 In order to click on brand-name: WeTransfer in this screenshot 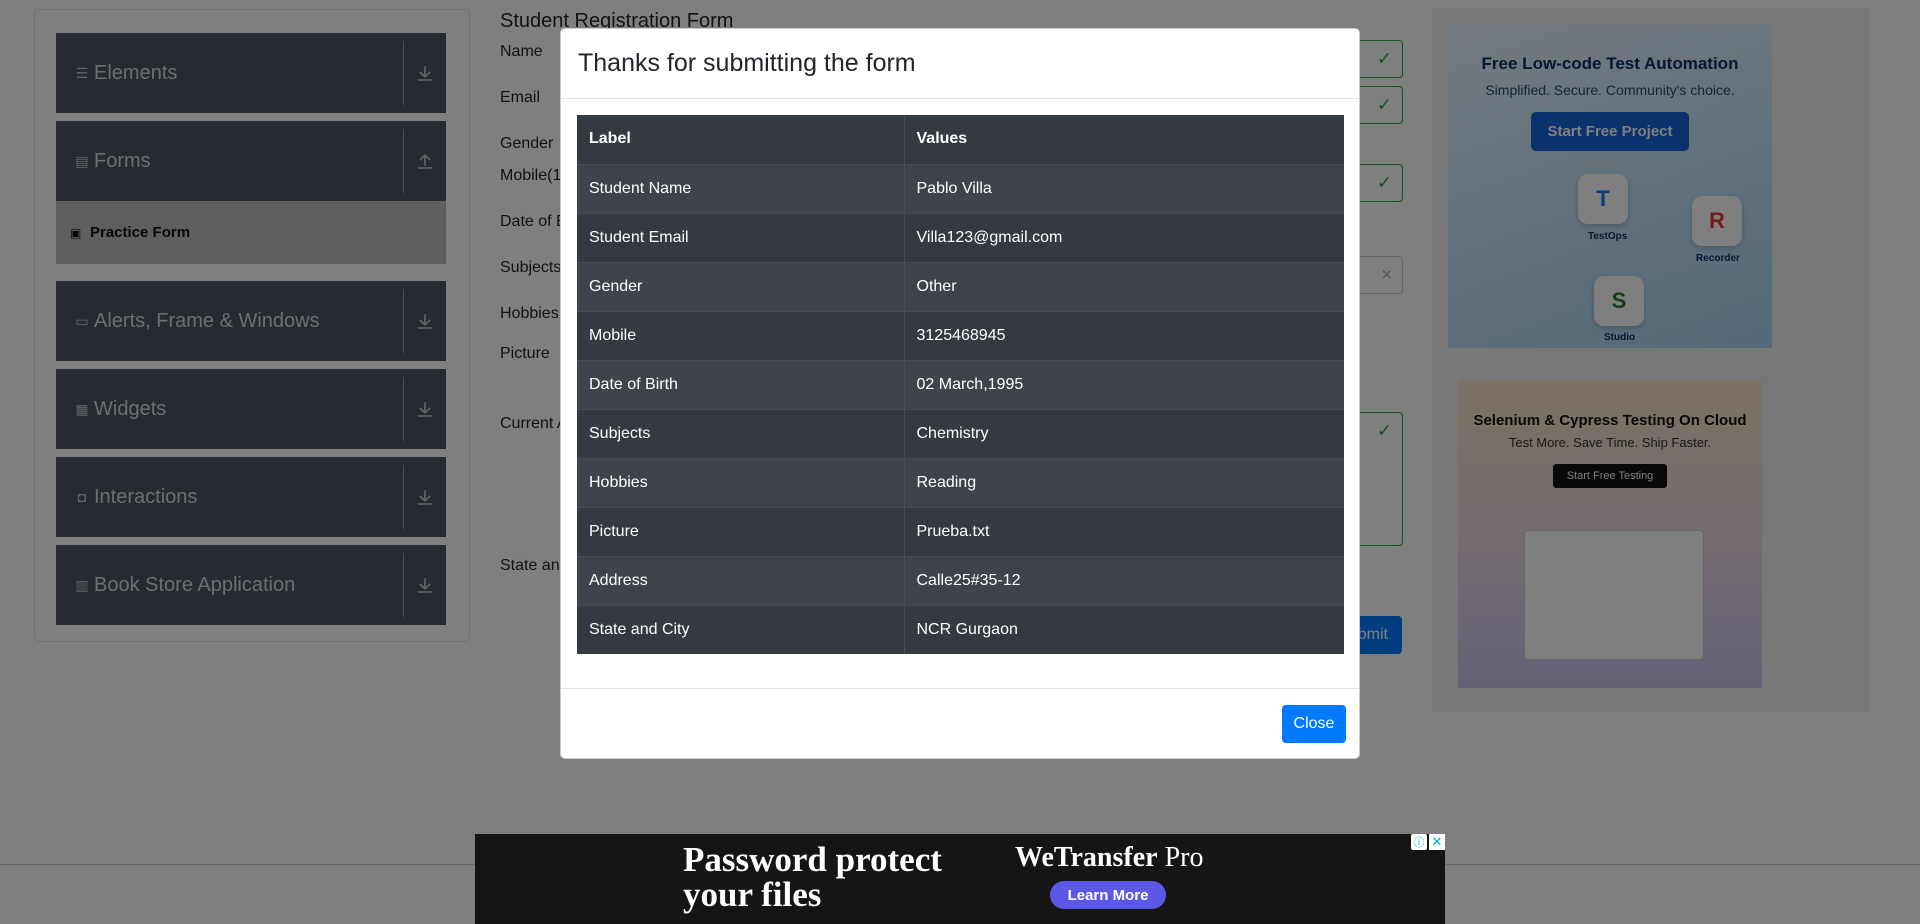, I will do `click(1086, 857)`.